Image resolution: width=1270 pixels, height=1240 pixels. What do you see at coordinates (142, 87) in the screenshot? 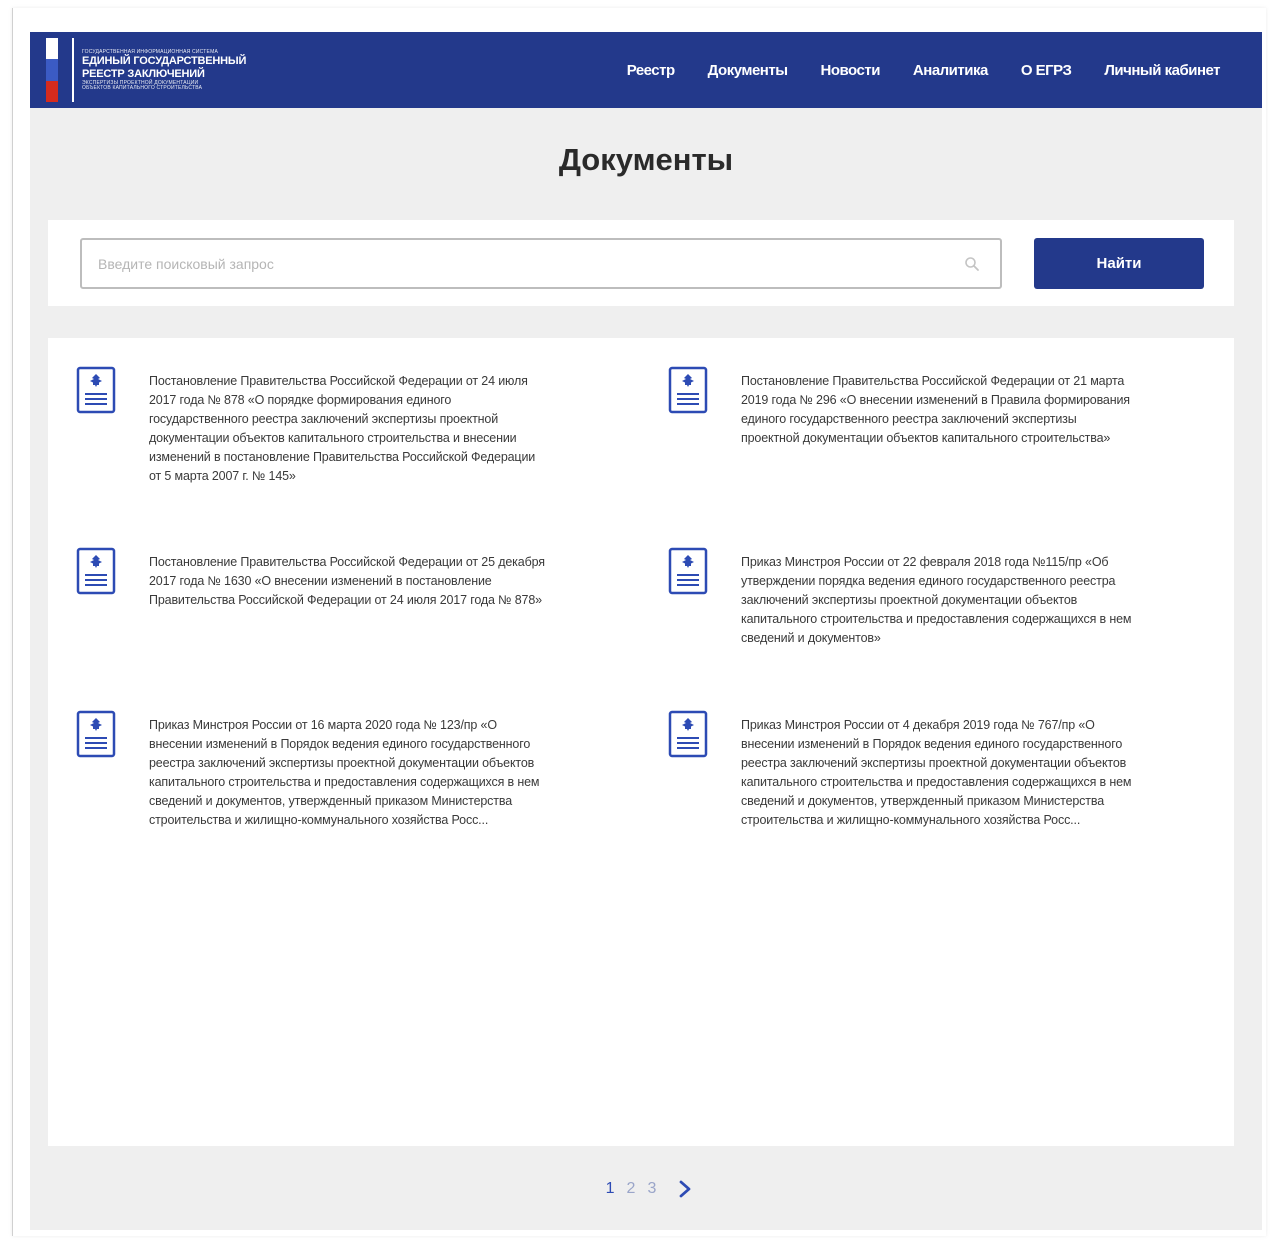
I see `logo-line-5: ОБЪЕКТОВ КАПИТАЛЬНОГО СТРОИТЕЛЬСТВА` at bounding box center [142, 87].